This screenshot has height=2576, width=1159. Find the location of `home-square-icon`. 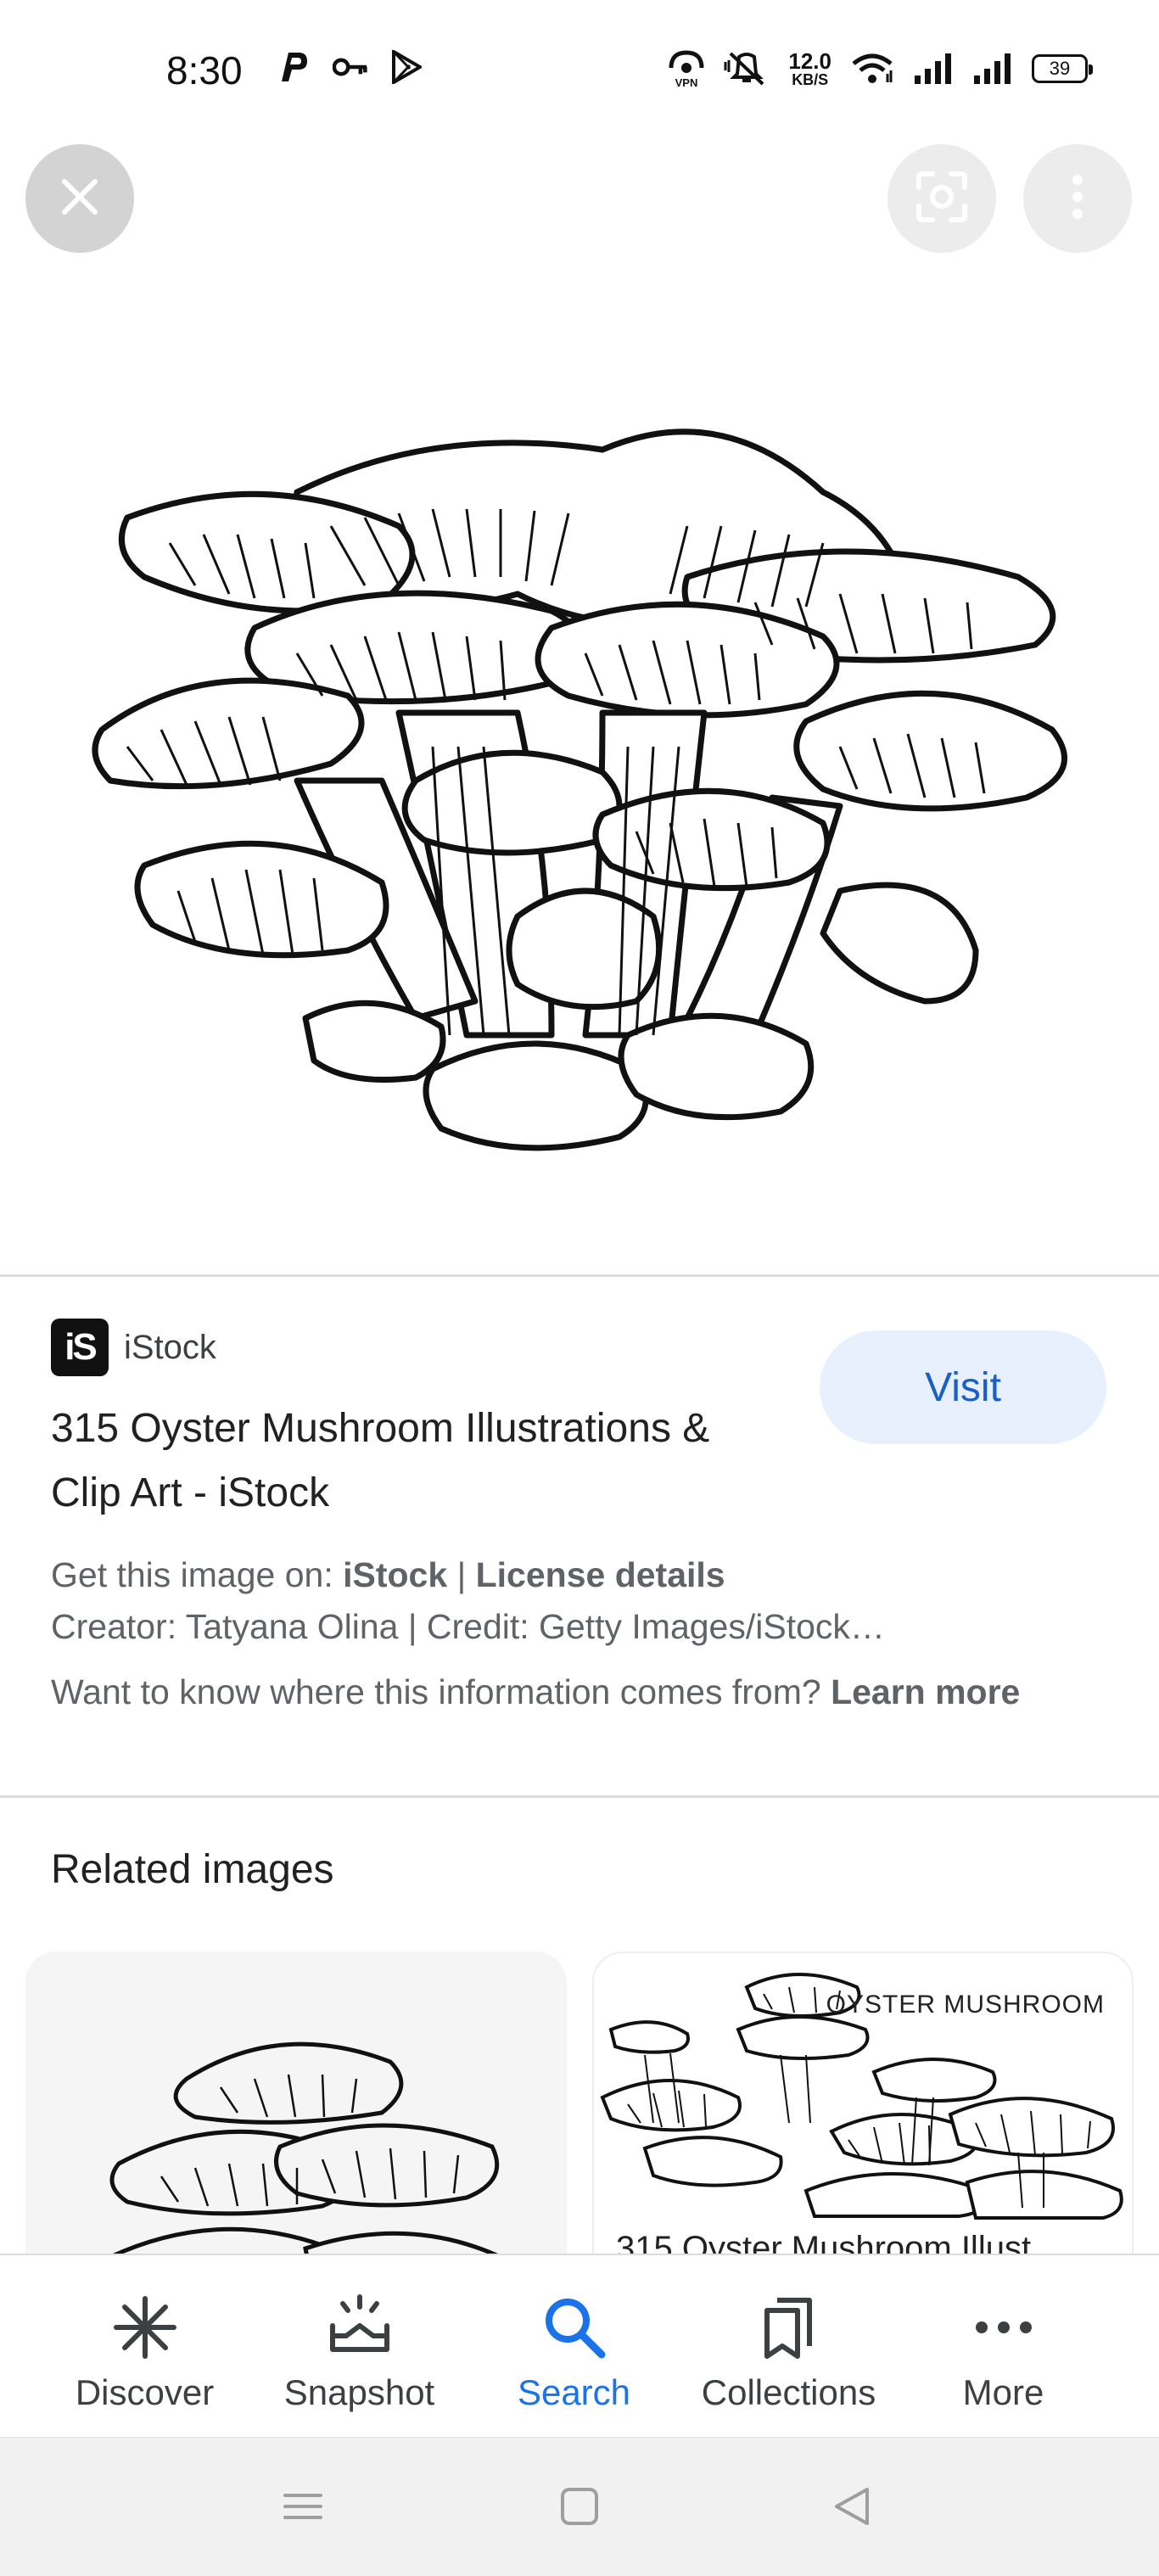

home-square-icon is located at coordinates (579, 2508).